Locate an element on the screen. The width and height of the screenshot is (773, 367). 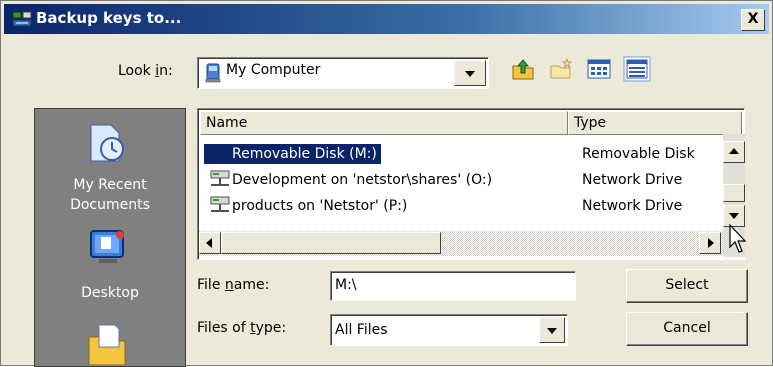
places-item-my-documents is located at coordinates (110, 339).